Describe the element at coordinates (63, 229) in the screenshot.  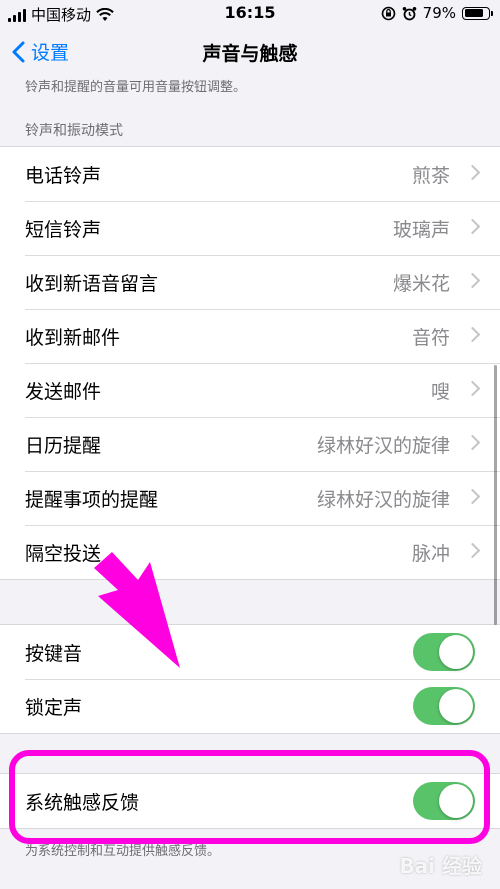
I see `row-label: 短信铃声` at that location.